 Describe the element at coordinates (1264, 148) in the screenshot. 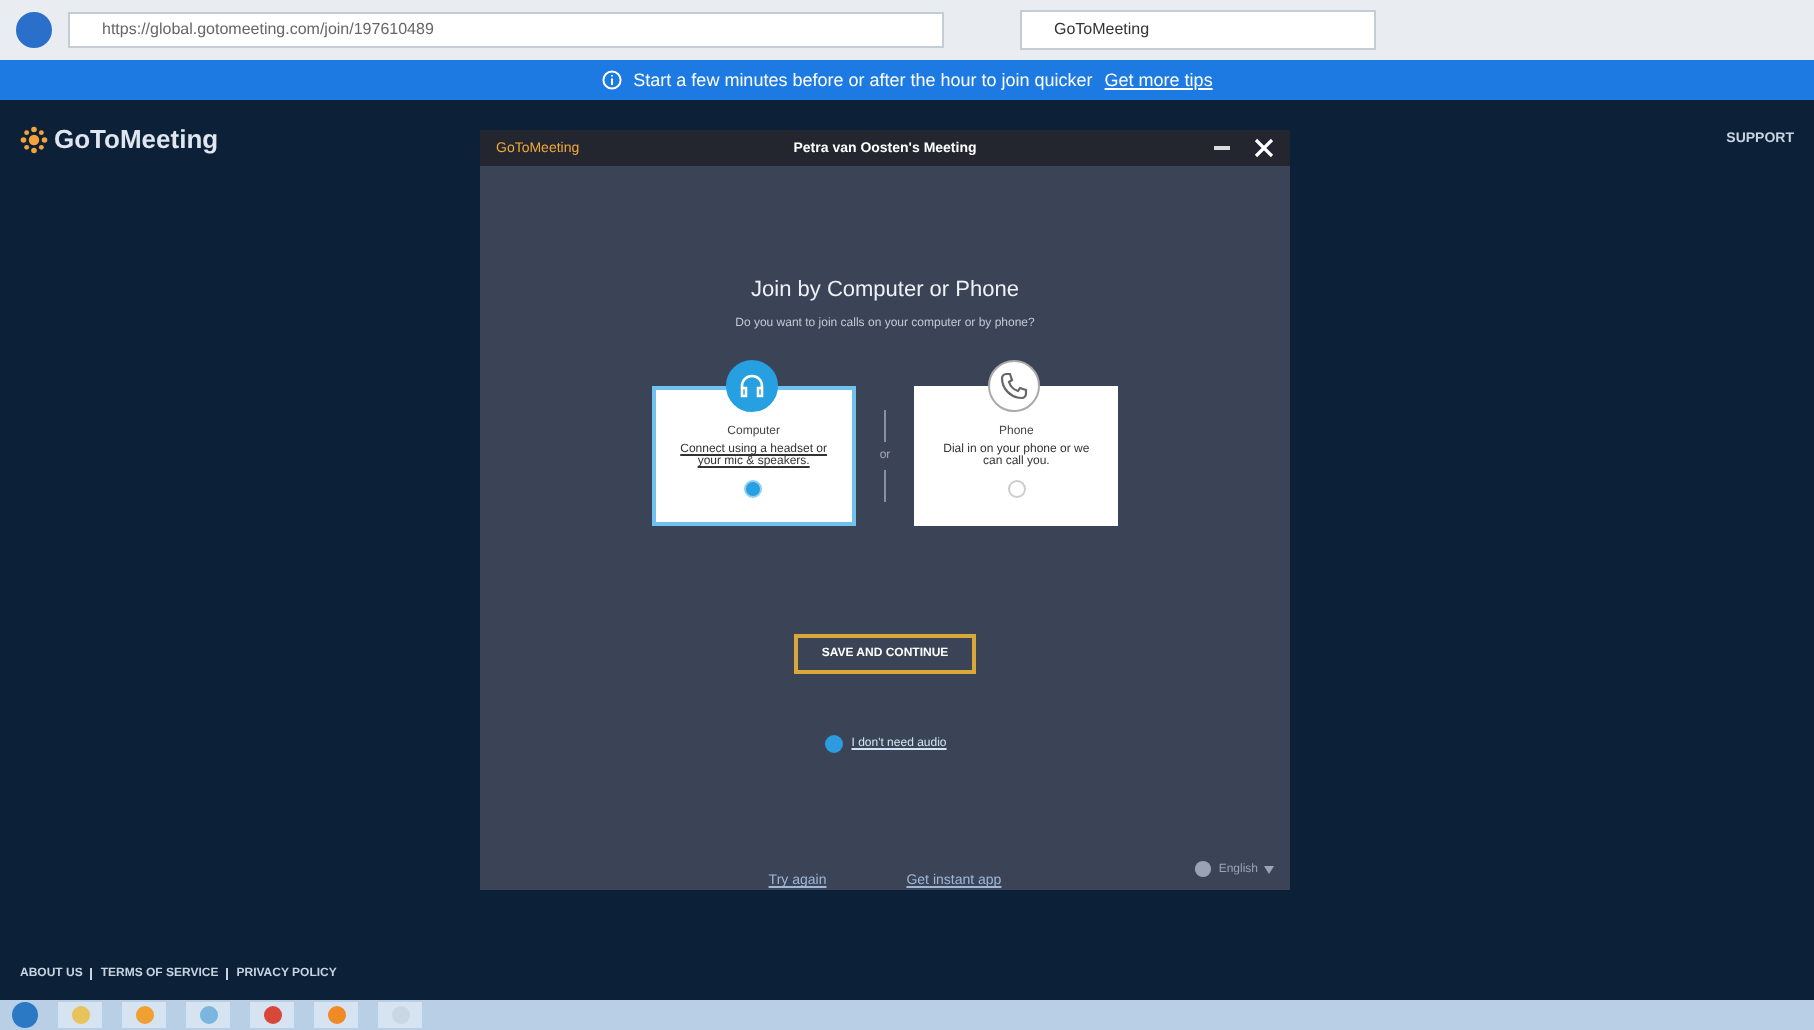

I see `close-icon` at that location.